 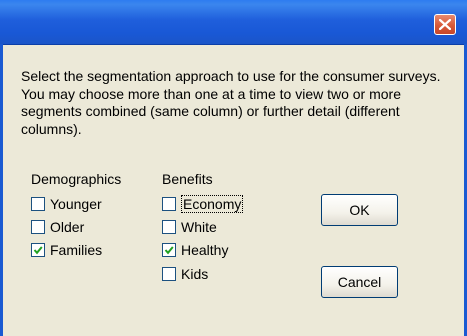 What do you see at coordinates (76, 250) in the screenshot?
I see `checkbox-label: Families` at bounding box center [76, 250].